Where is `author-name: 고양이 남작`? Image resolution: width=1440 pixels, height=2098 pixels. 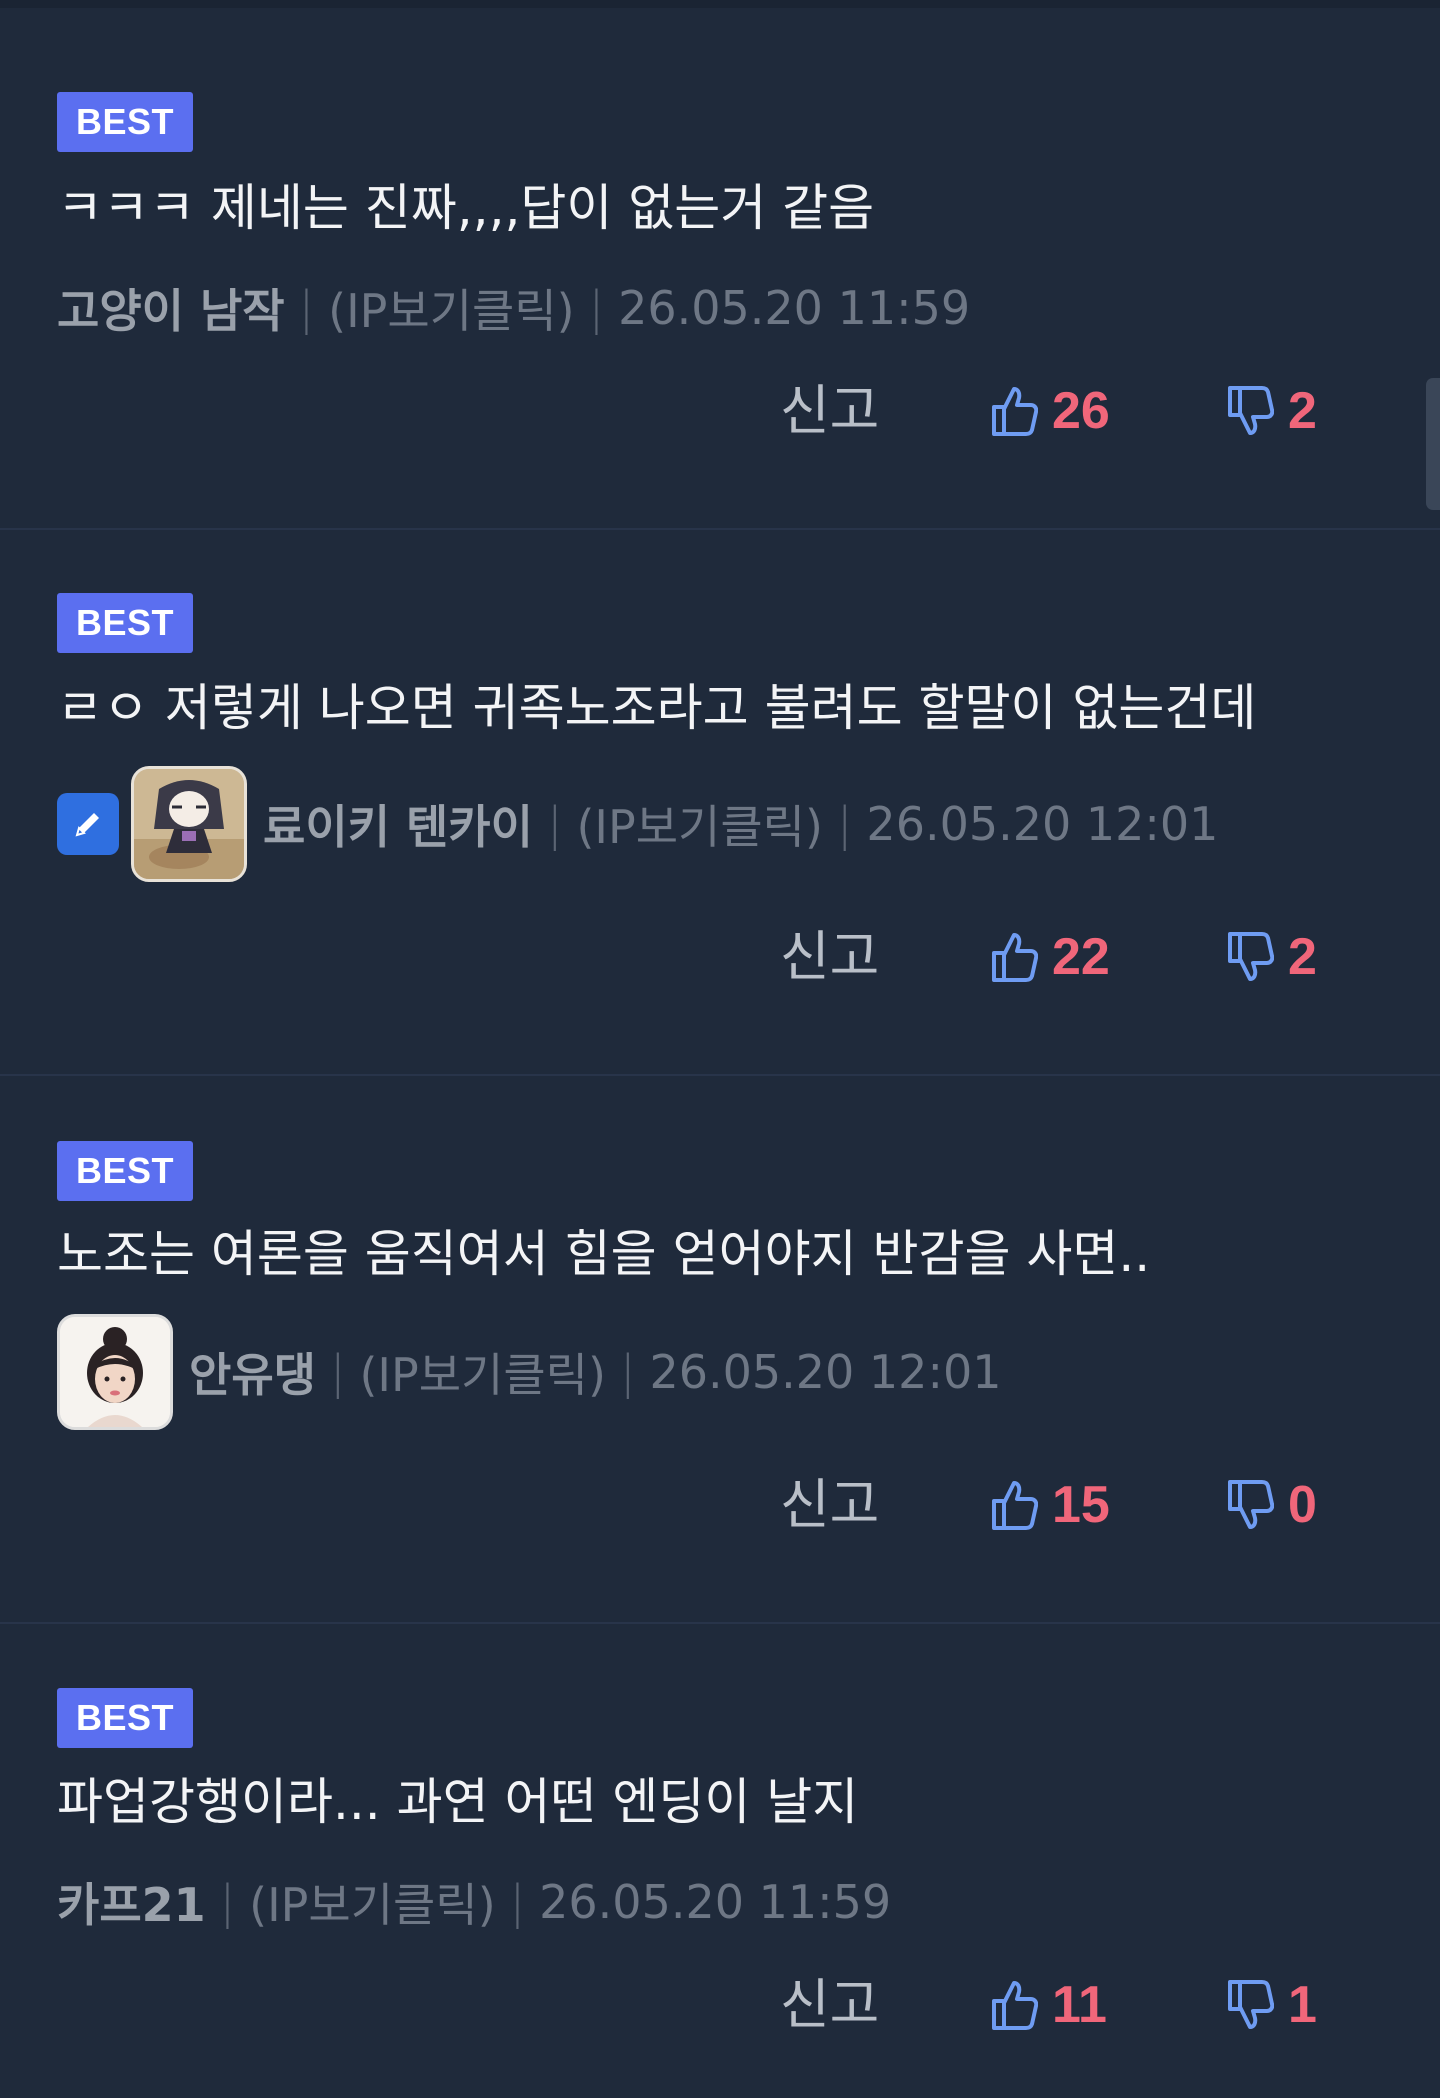
author-name: 고양이 남작 is located at coordinates (171, 308).